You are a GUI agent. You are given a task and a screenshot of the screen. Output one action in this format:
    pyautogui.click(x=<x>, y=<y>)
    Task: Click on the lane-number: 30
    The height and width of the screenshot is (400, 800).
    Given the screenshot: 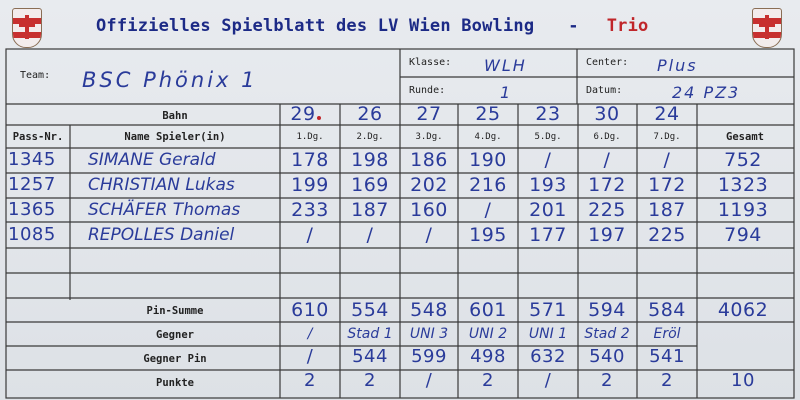 What is the action you would take?
    pyautogui.click(x=607, y=114)
    